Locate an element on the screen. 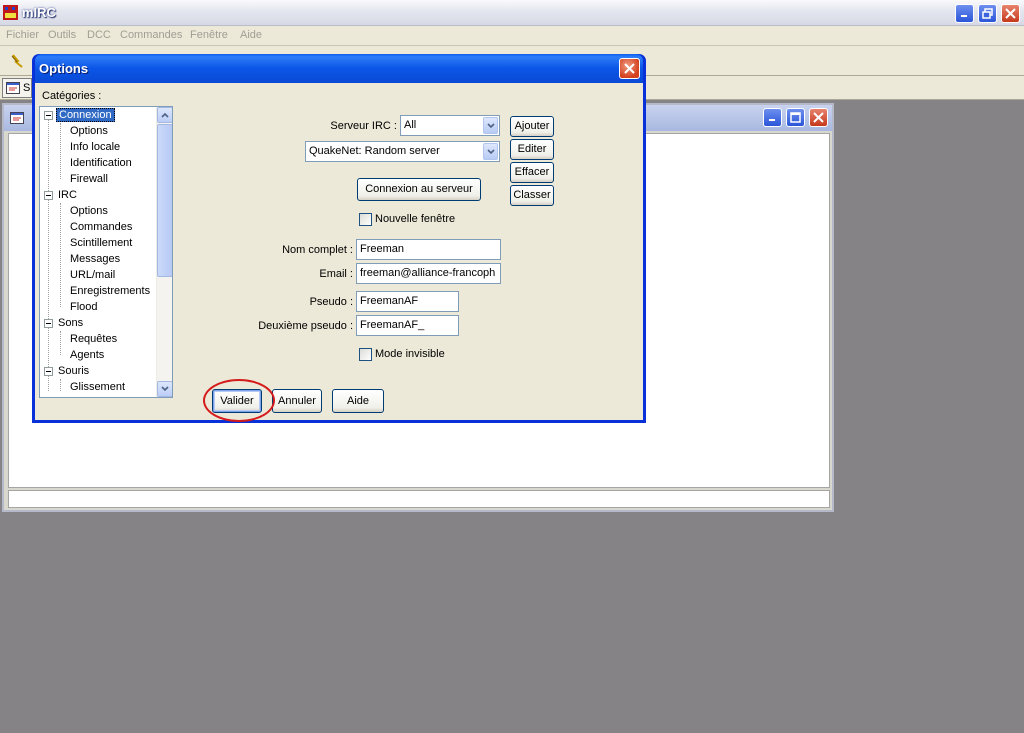  invisible-mode-checkbox is located at coordinates (365, 354).